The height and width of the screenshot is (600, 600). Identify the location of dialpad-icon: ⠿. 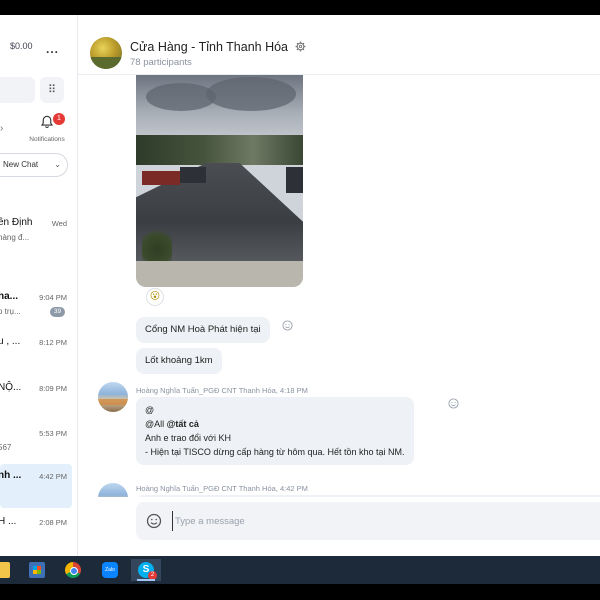
(52, 90).